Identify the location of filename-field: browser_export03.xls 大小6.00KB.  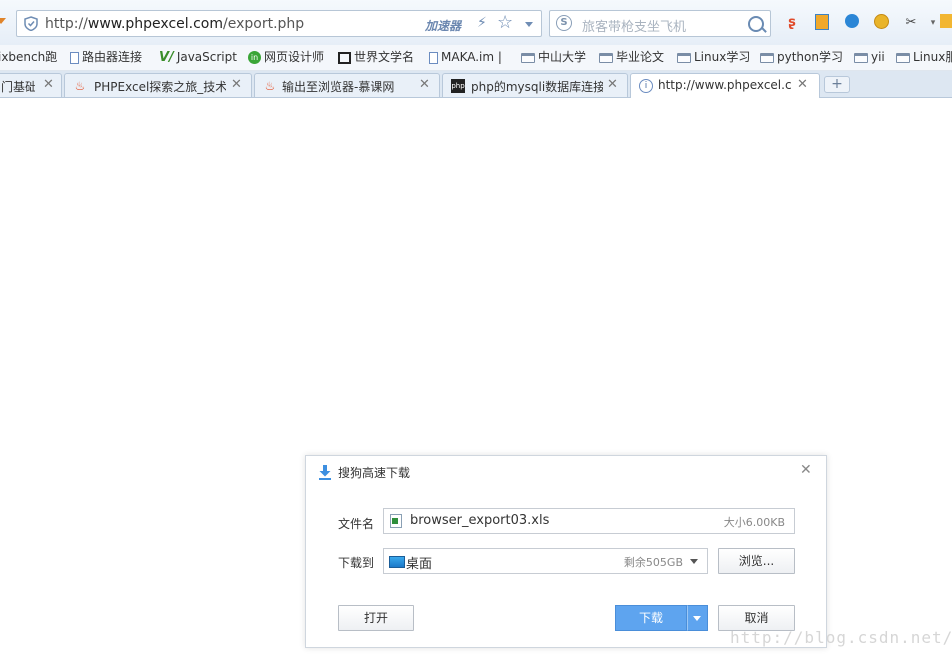
(589, 521).